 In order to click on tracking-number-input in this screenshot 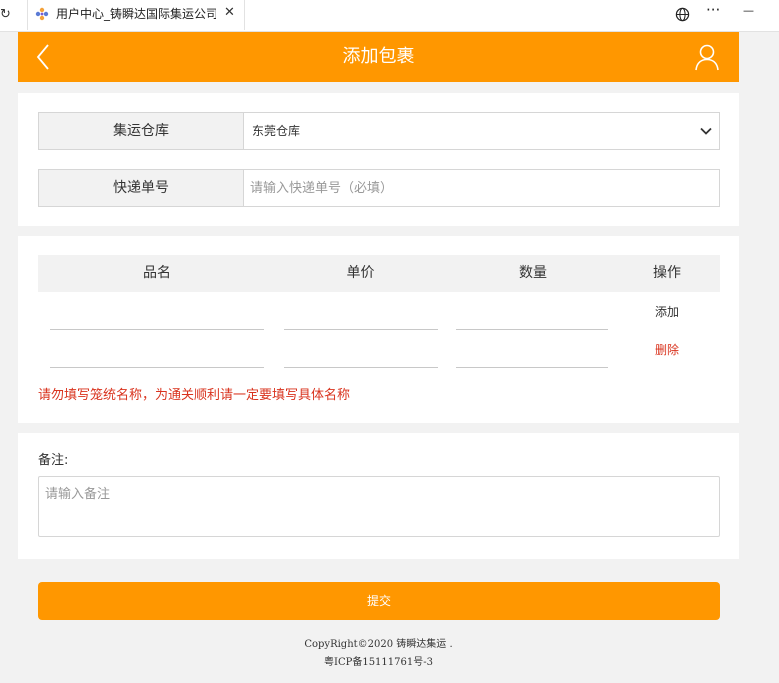, I will do `click(481, 188)`.